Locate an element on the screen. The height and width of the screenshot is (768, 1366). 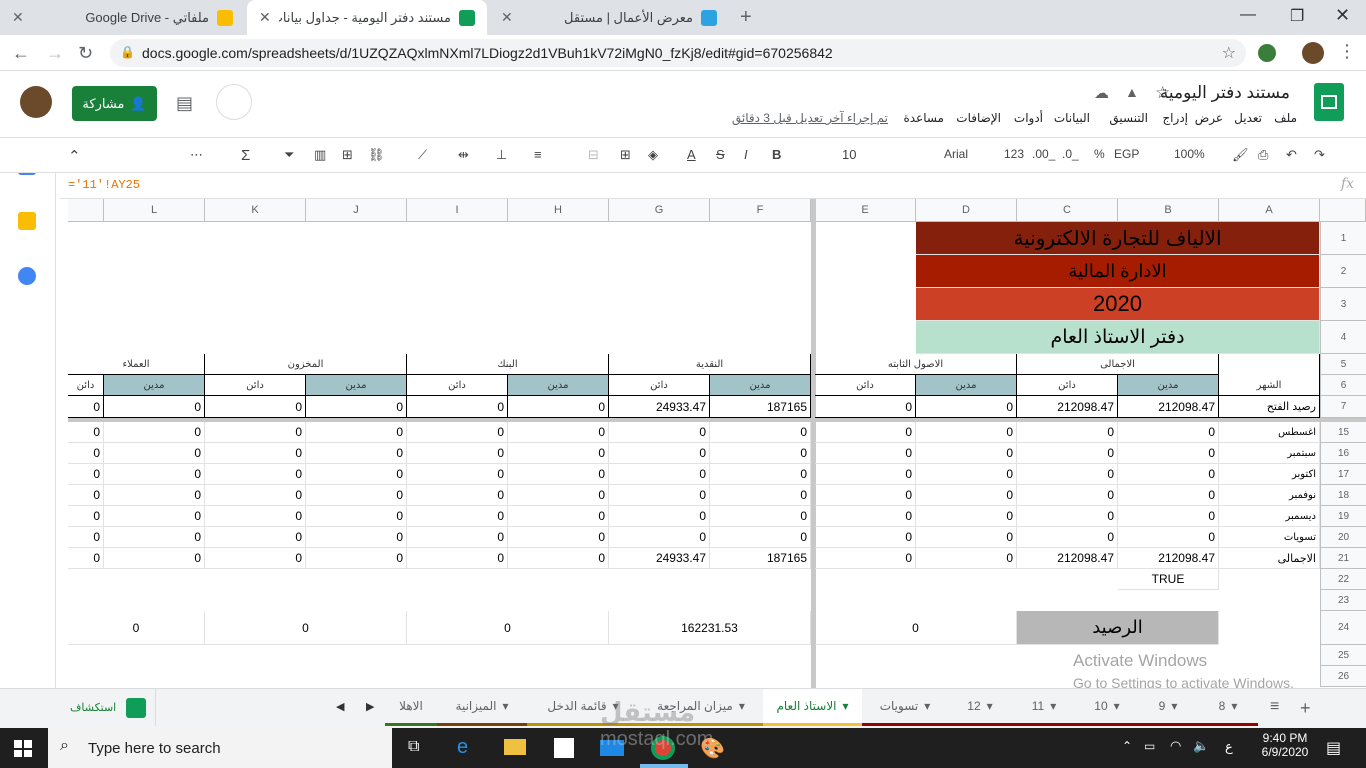
increase-decimal-button: .00_ is located at coordinates (1043, 154).